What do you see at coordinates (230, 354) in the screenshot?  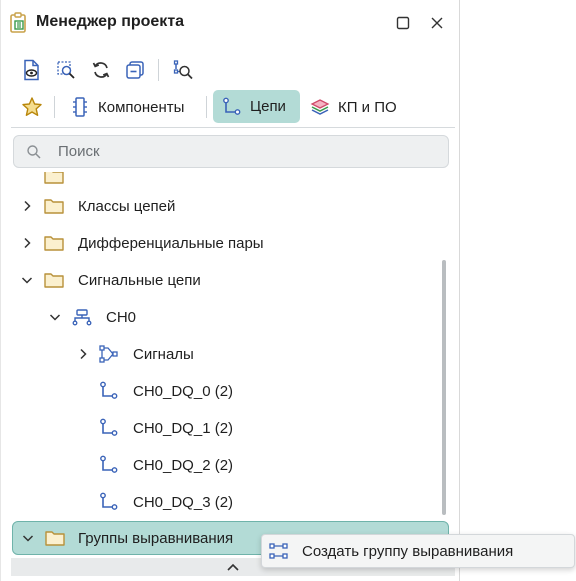 I see `tree-item-signals: Сигналы` at bounding box center [230, 354].